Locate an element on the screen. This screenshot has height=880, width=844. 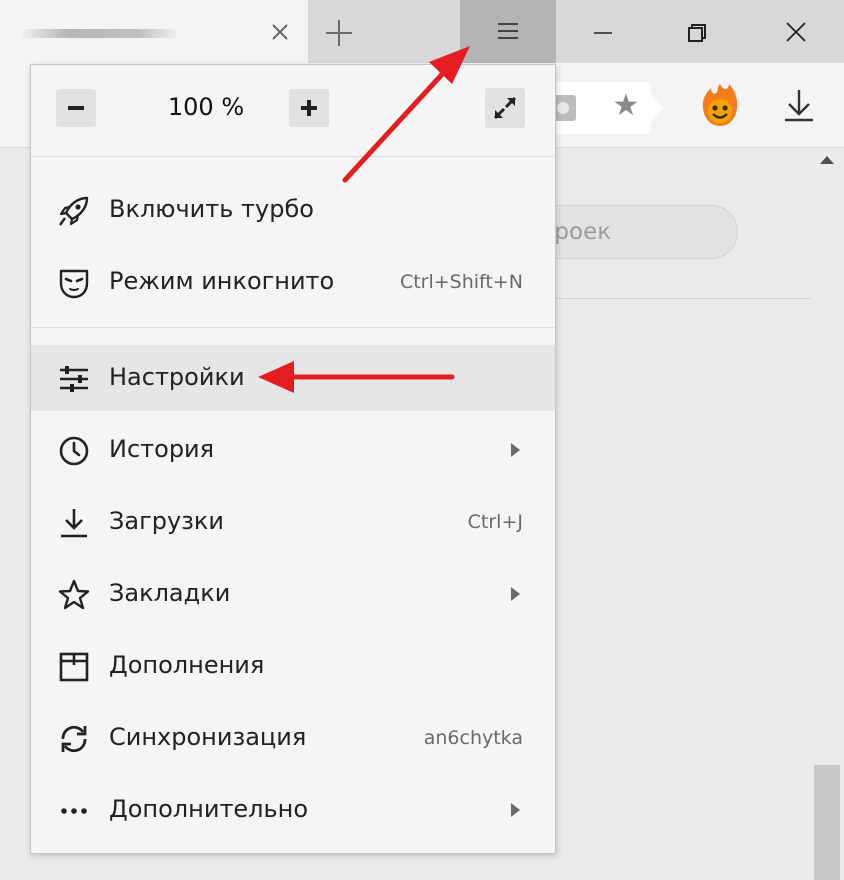
menu-item-label: Настройки is located at coordinates (177, 377).